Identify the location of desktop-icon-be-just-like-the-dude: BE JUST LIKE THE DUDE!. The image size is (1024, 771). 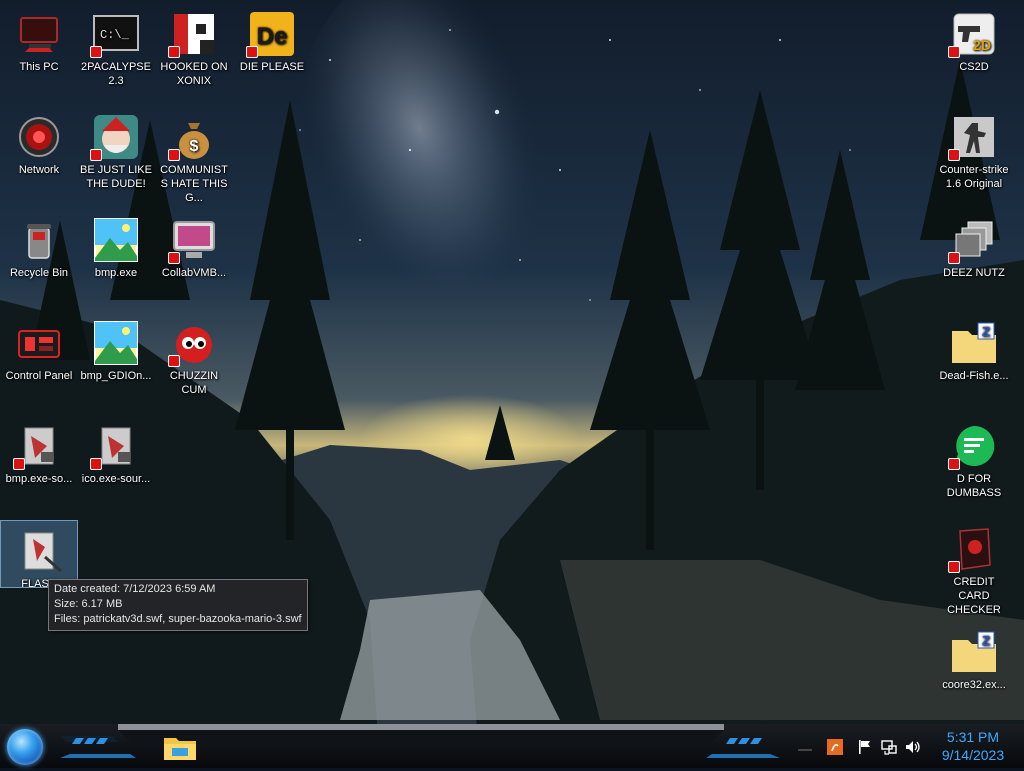
(116, 149).